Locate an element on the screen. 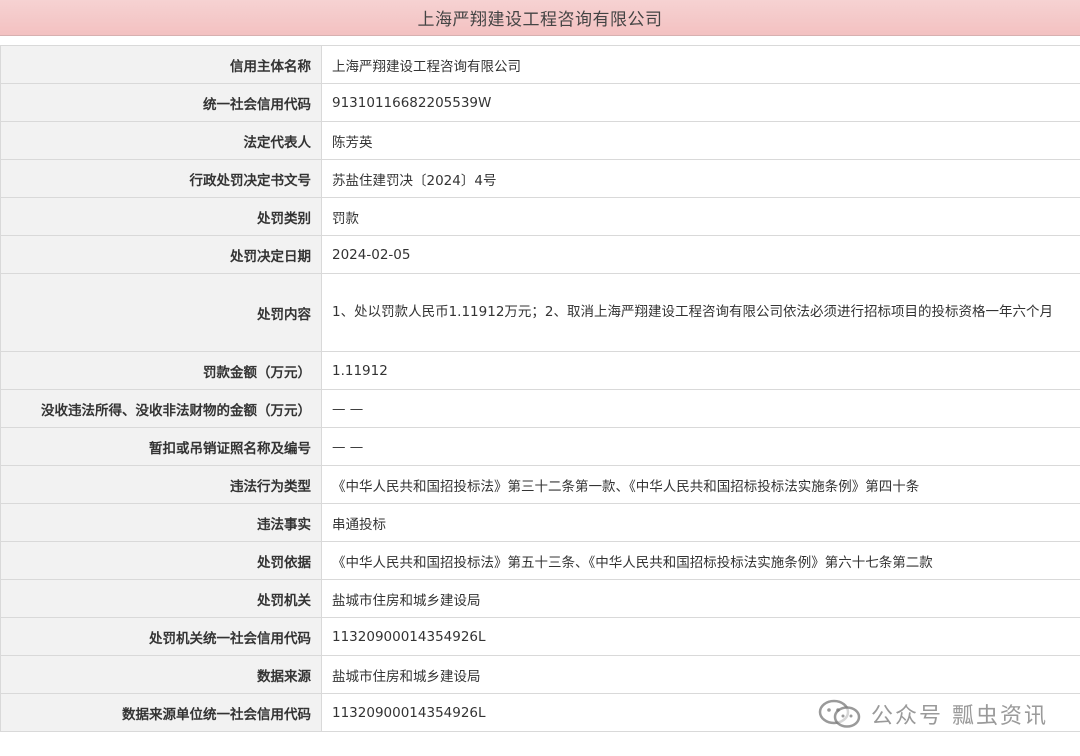  table-row: 统一社会信用代码 91310116682205539W is located at coordinates (540, 102).